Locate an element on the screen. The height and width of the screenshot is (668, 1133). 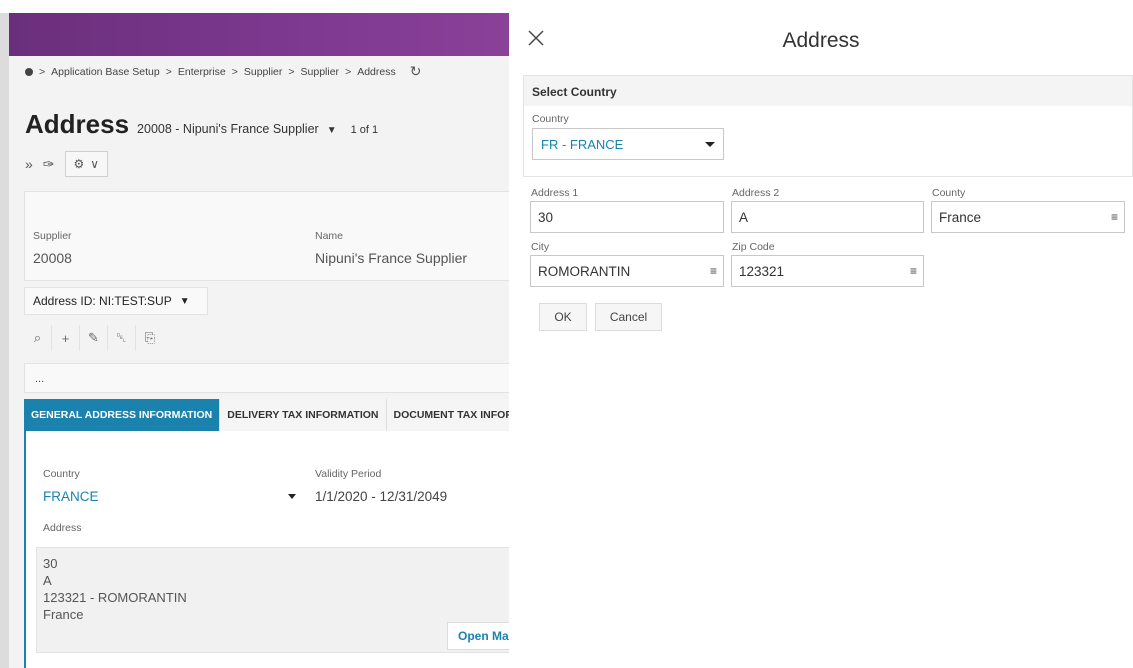
add-icon: + is located at coordinates (66, 338).